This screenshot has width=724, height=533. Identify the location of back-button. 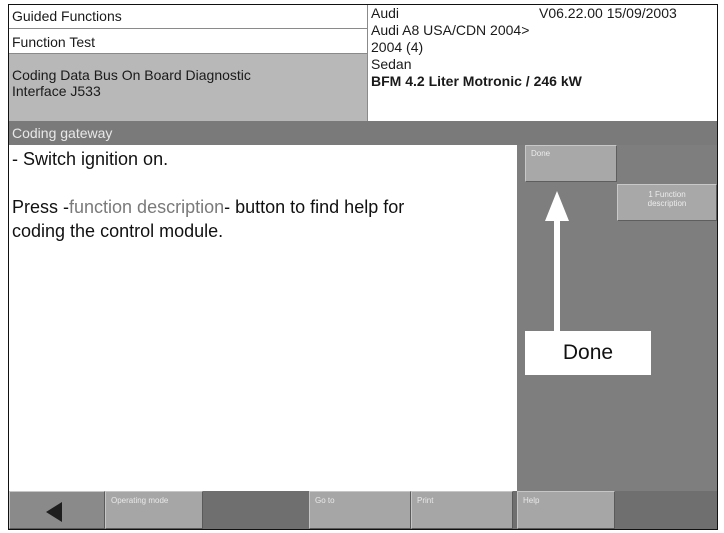
(57, 510).